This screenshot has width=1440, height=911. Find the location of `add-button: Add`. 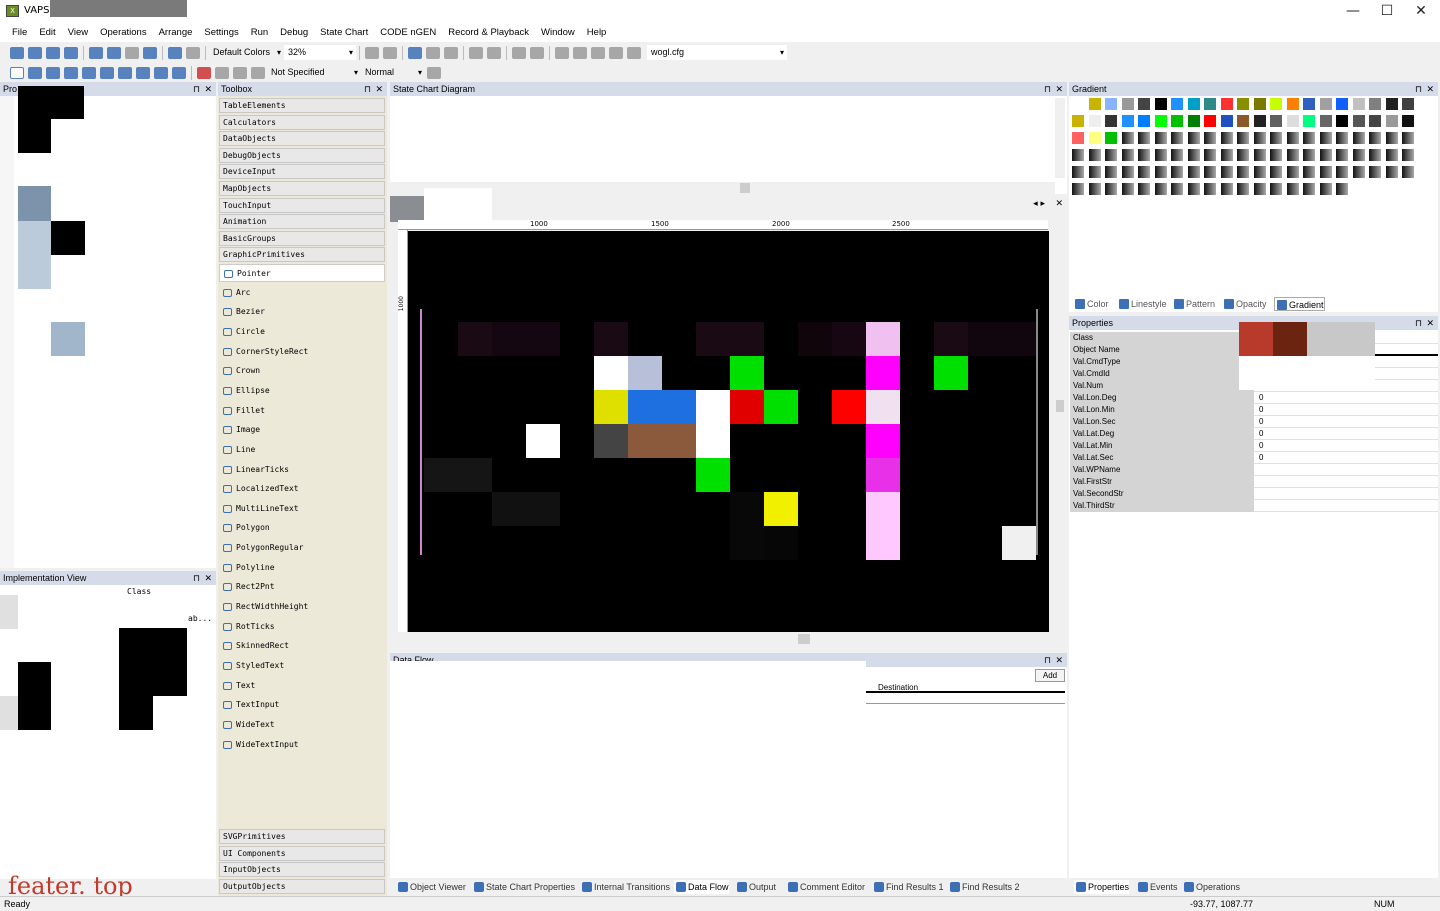

add-button: Add is located at coordinates (1050, 675).